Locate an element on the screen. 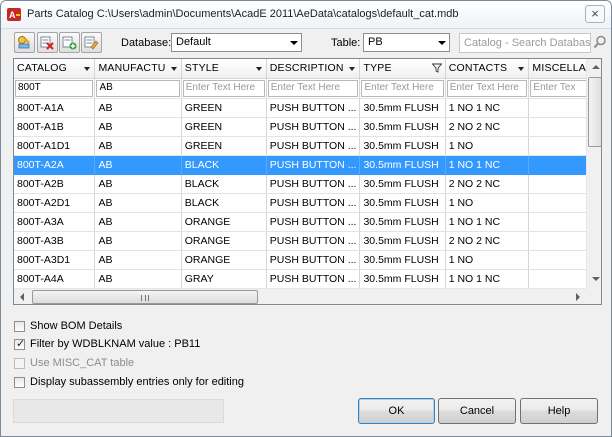 The height and width of the screenshot is (437, 612). search-icon is located at coordinates (600, 42).